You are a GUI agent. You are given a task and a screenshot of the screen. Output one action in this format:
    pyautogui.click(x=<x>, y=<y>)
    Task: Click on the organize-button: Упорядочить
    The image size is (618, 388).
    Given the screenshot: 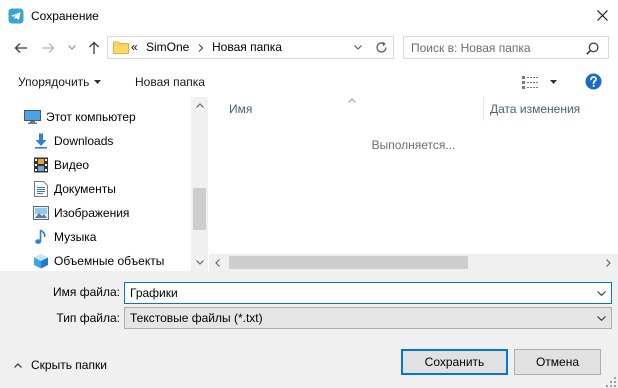 What is the action you would take?
    pyautogui.click(x=60, y=82)
    